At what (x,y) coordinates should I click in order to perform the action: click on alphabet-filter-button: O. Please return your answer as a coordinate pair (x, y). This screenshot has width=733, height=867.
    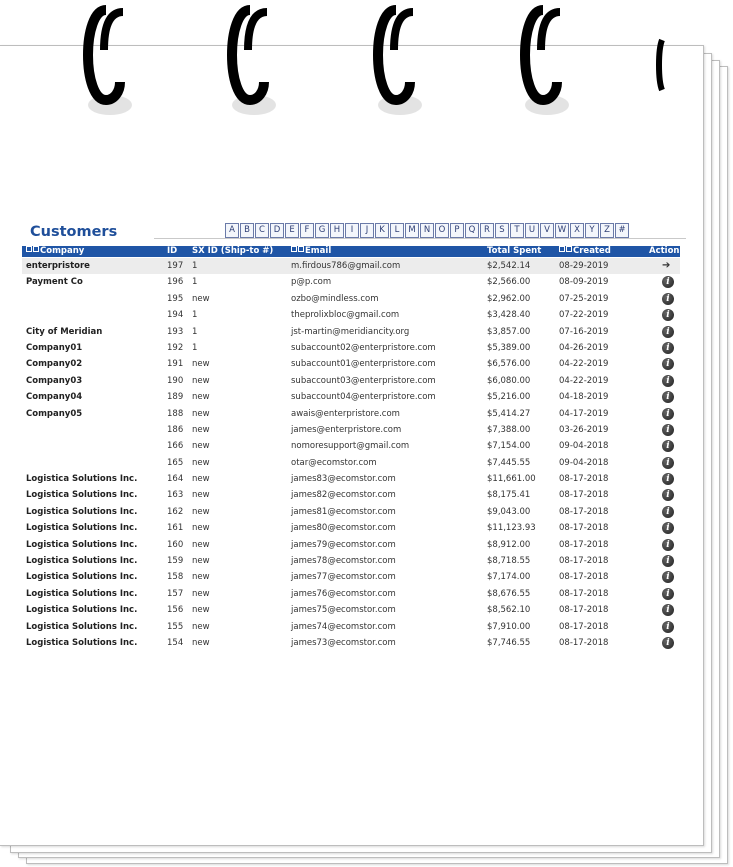
    Looking at the image, I should click on (442, 230).